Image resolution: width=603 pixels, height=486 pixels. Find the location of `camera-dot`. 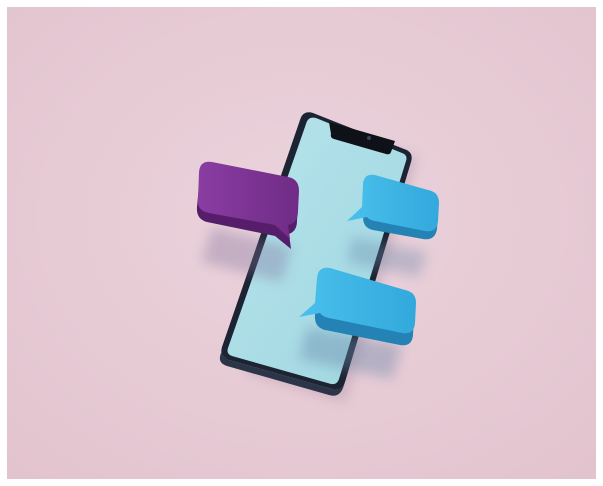

camera-dot is located at coordinates (369, 138).